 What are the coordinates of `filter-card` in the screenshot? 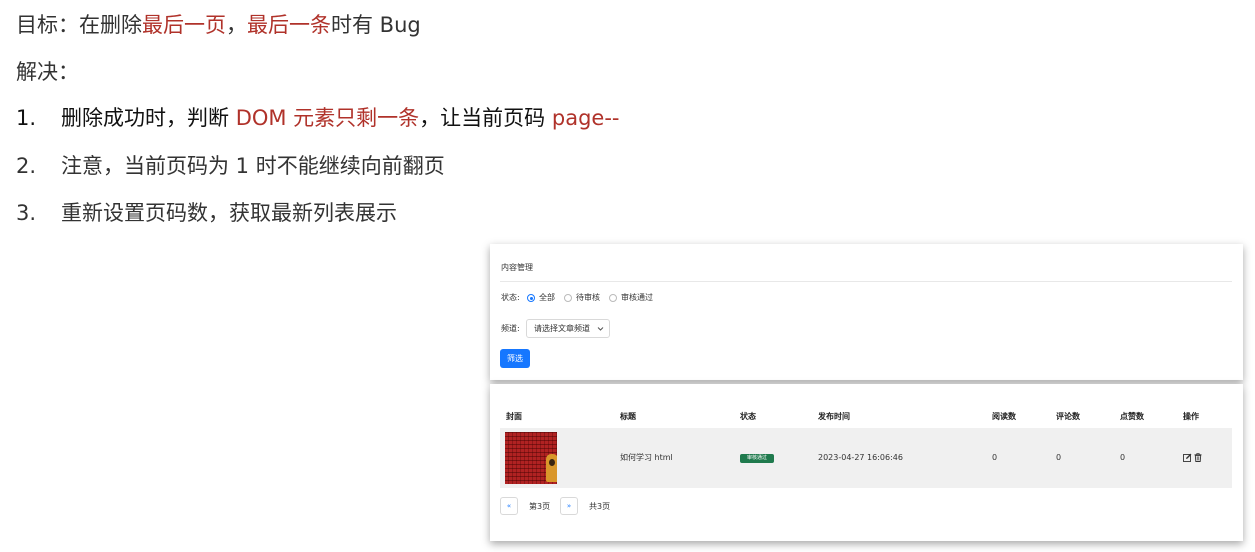 It's located at (866, 312).